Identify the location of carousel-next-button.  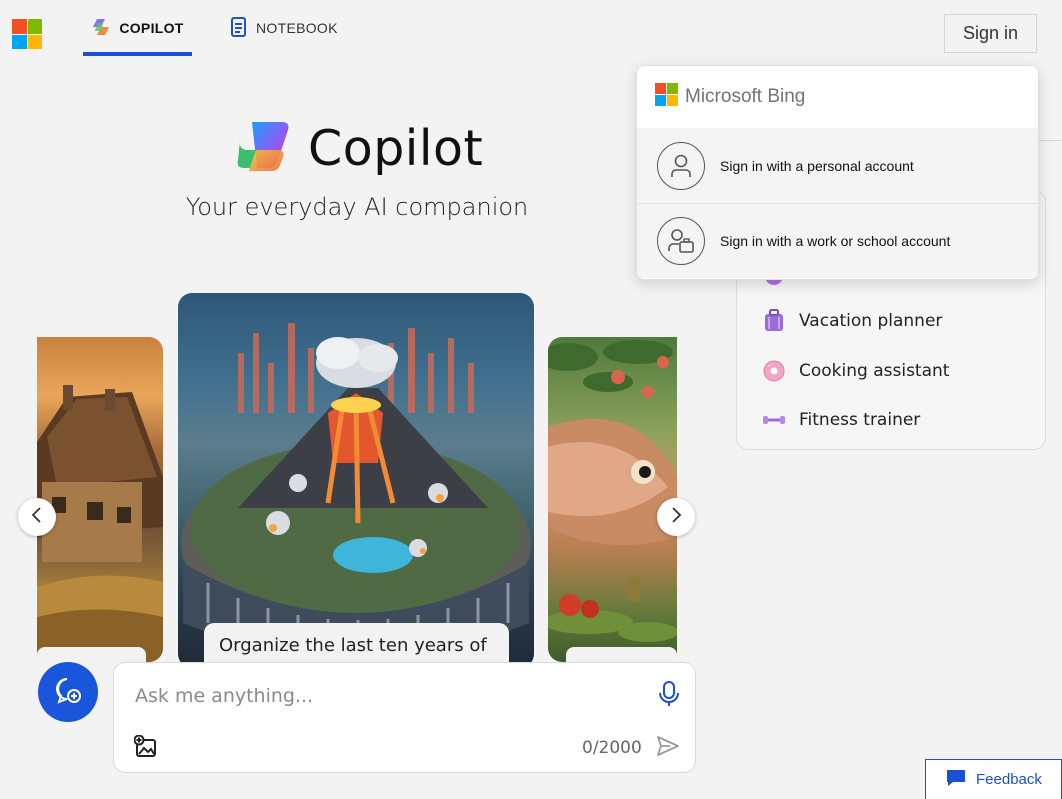
(676, 517).